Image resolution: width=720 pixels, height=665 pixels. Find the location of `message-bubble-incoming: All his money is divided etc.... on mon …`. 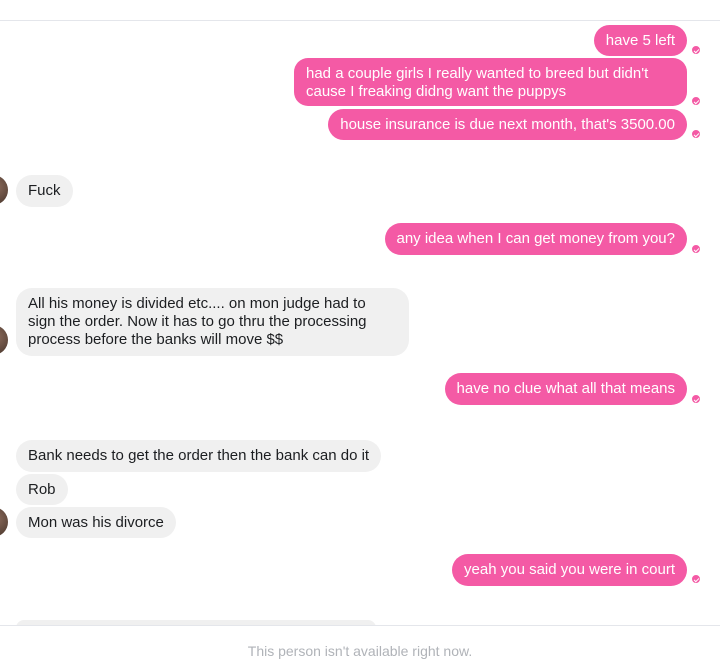

message-bubble-incoming: All his money is divided etc.... on mon … is located at coordinates (212, 322).